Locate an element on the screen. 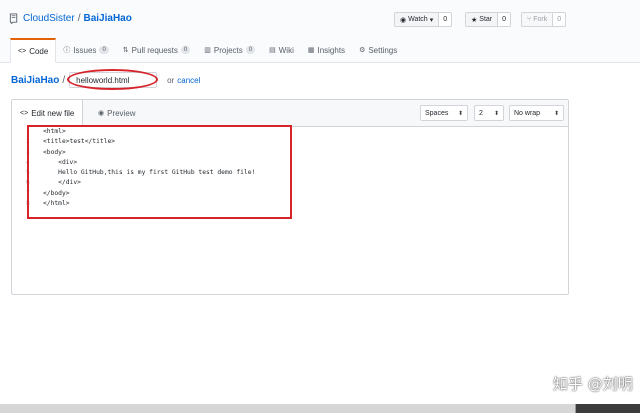 The image size is (640, 413). project-icon: ▥ is located at coordinates (207, 50).